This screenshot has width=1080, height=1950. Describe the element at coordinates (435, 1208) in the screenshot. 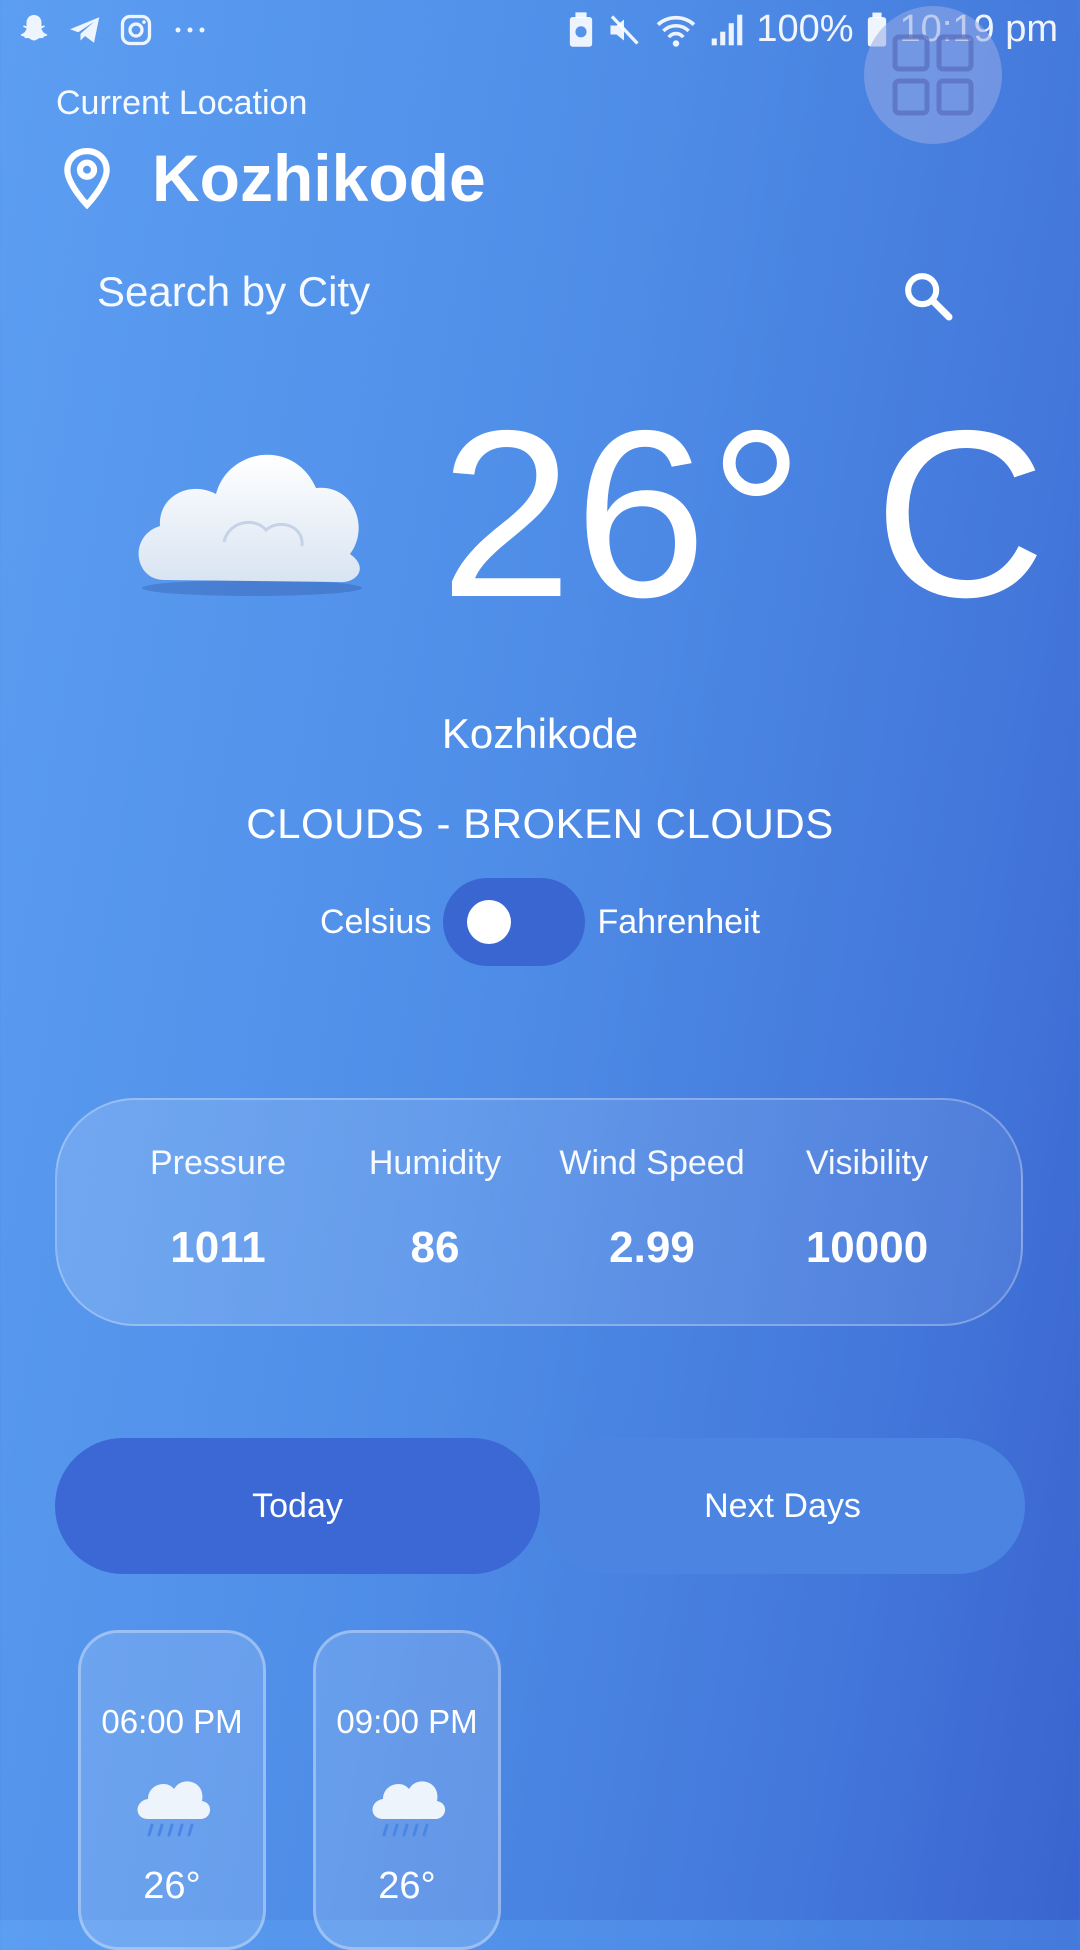

I see `stat-humidity: Humidity 86` at that location.